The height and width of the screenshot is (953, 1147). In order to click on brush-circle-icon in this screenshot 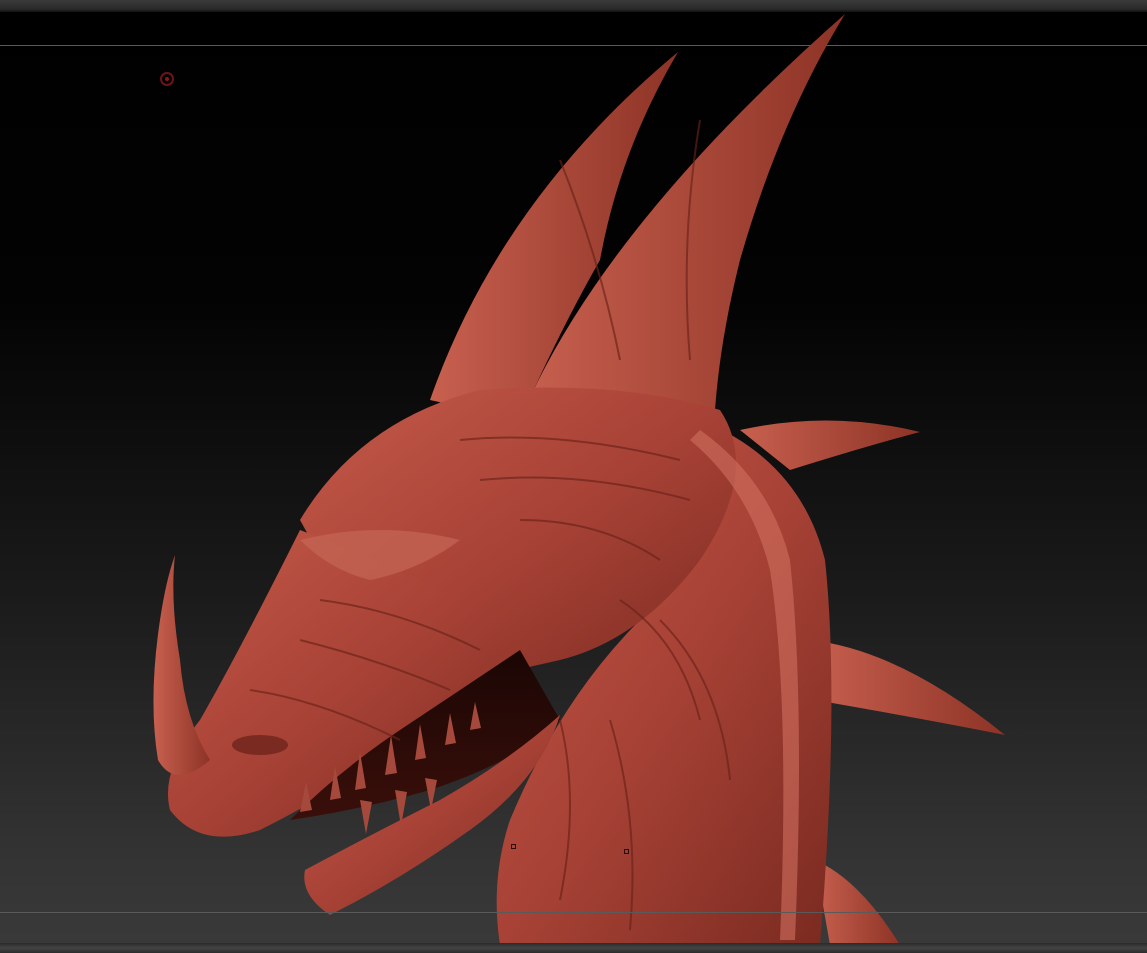, I will do `click(167, 79)`.